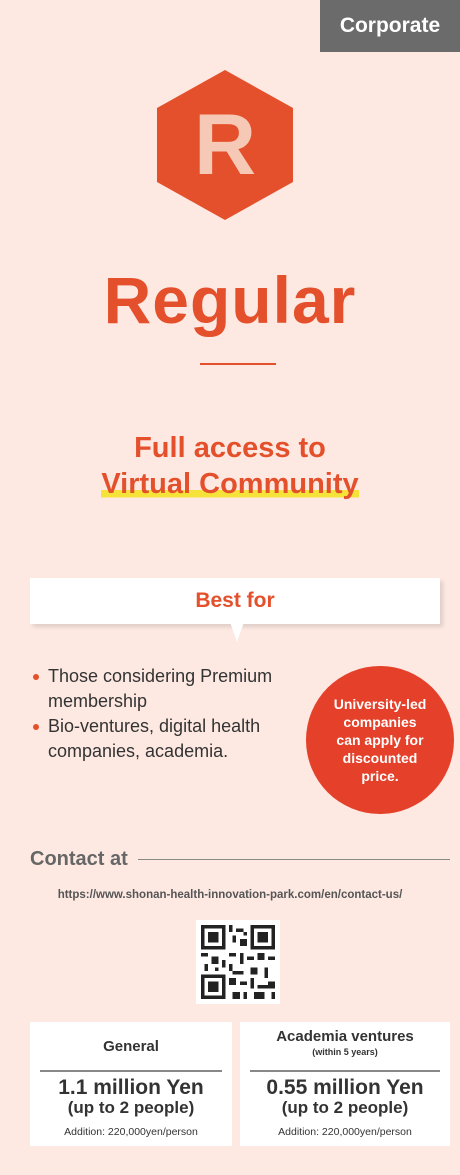 This screenshot has width=460, height=1175. What do you see at coordinates (230, 300) in the screenshot?
I see `plan-title: Regular` at bounding box center [230, 300].